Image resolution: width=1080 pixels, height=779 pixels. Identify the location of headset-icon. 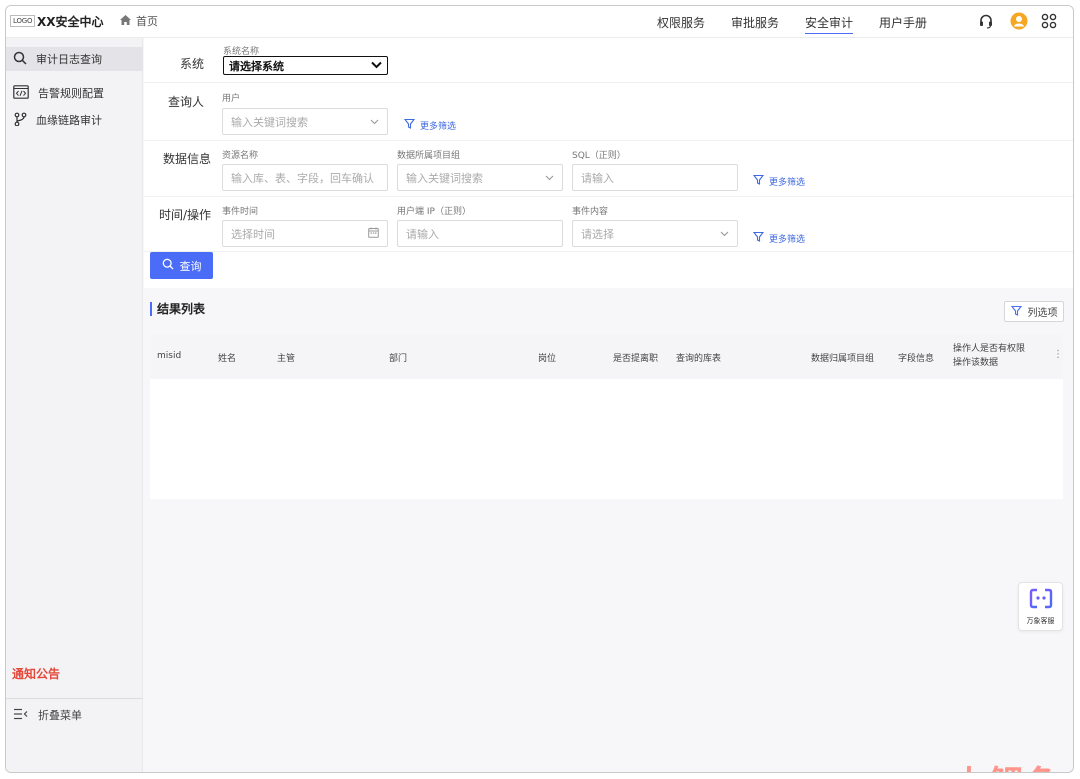
(986, 21).